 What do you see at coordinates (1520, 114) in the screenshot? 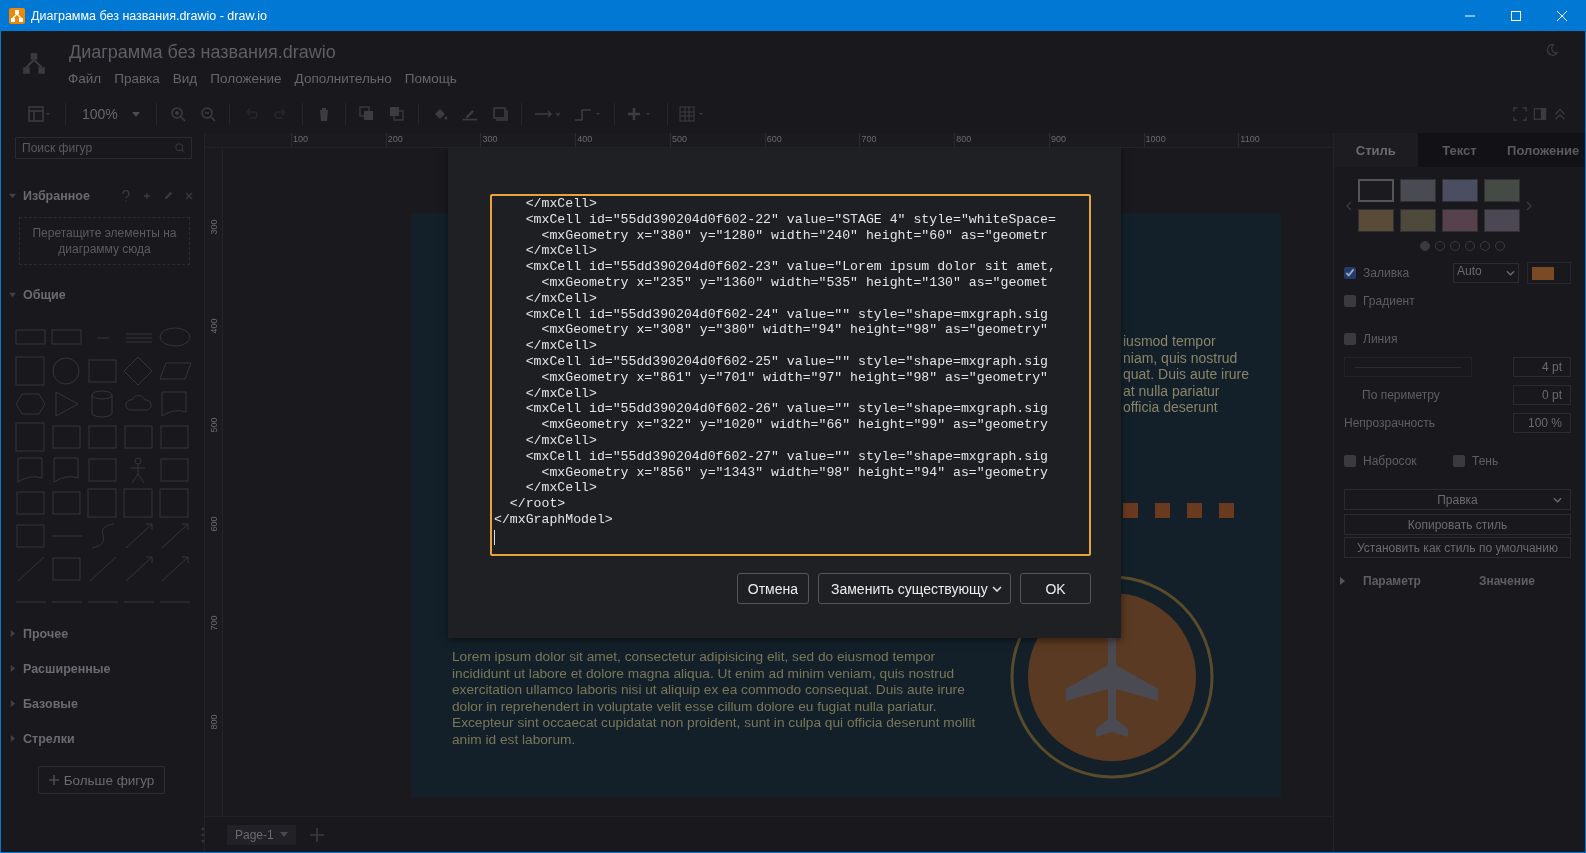
I see `fullscreen-icon` at bounding box center [1520, 114].